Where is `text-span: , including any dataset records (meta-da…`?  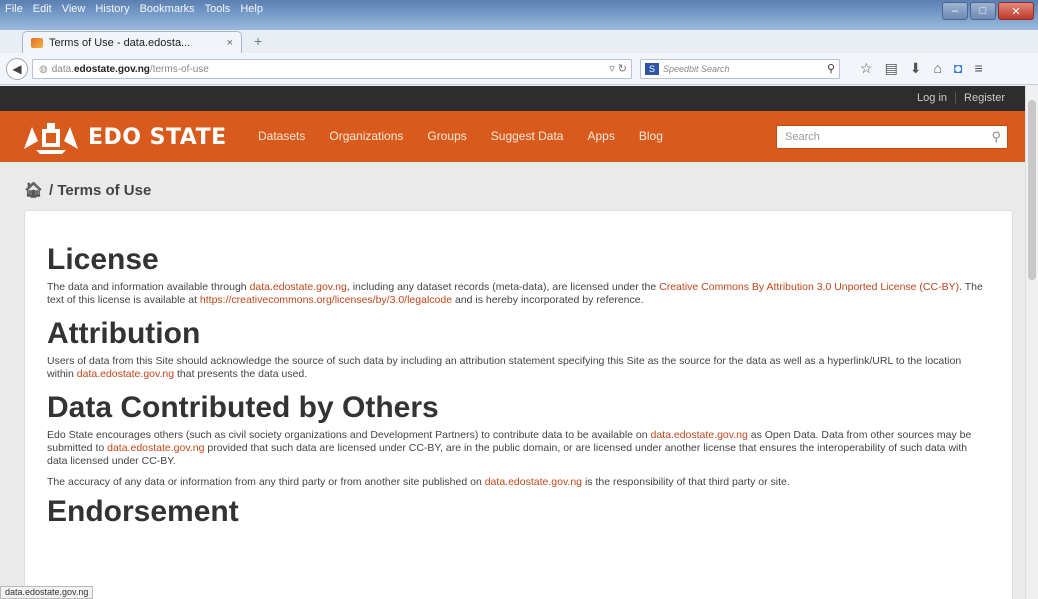
text-span: , including any dataset records (meta-da… is located at coordinates (503, 287).